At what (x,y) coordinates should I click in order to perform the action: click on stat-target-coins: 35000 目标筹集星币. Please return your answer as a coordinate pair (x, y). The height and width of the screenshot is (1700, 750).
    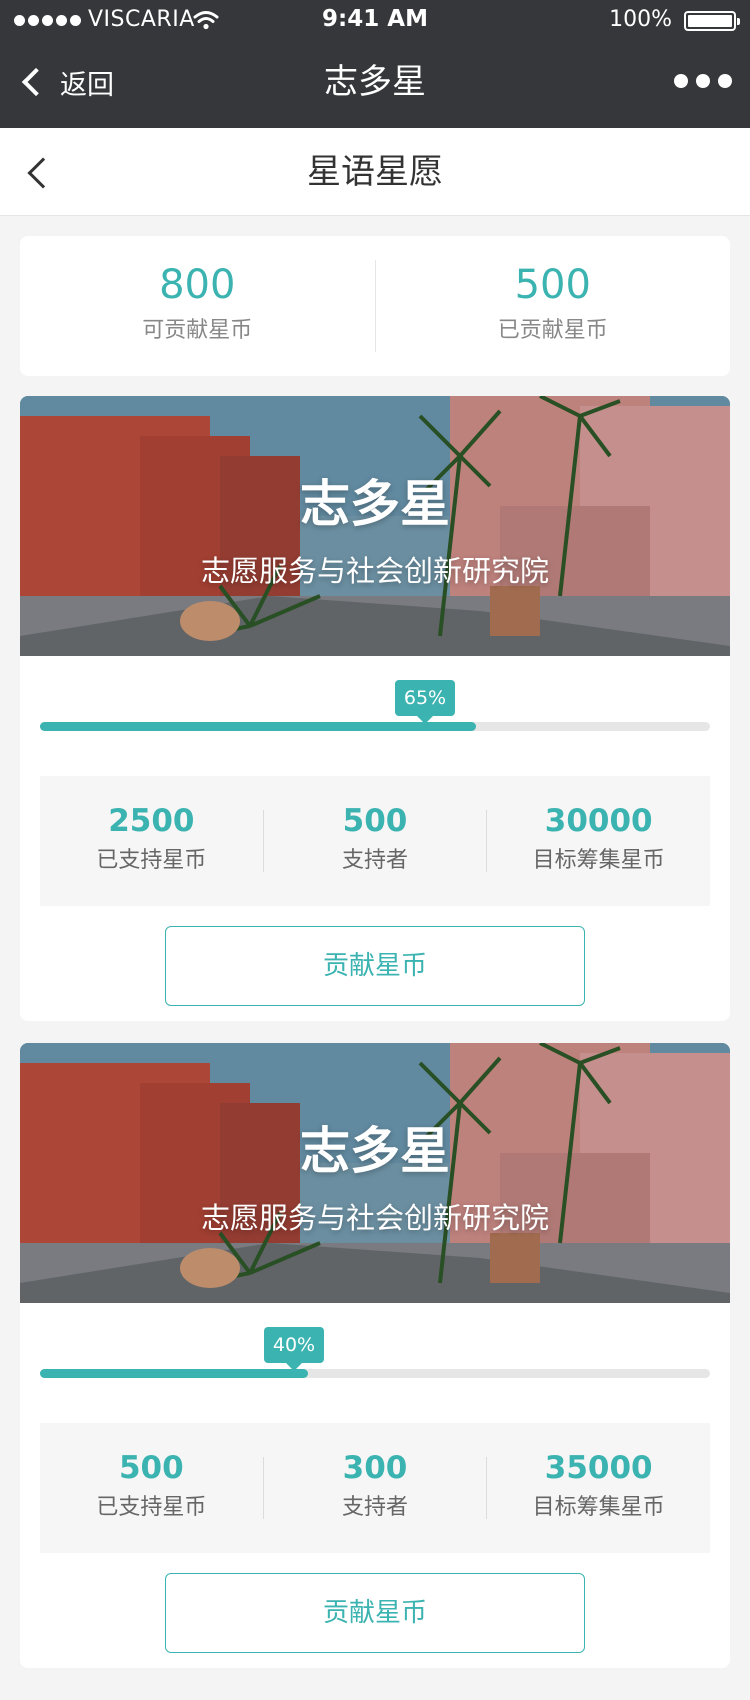
    Looking at the image, I should click on (598, 1488).